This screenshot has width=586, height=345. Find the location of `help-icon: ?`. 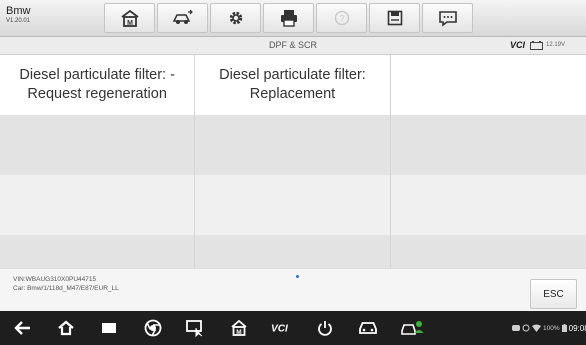

help-icon: ? is located at coordinates (341, 18).